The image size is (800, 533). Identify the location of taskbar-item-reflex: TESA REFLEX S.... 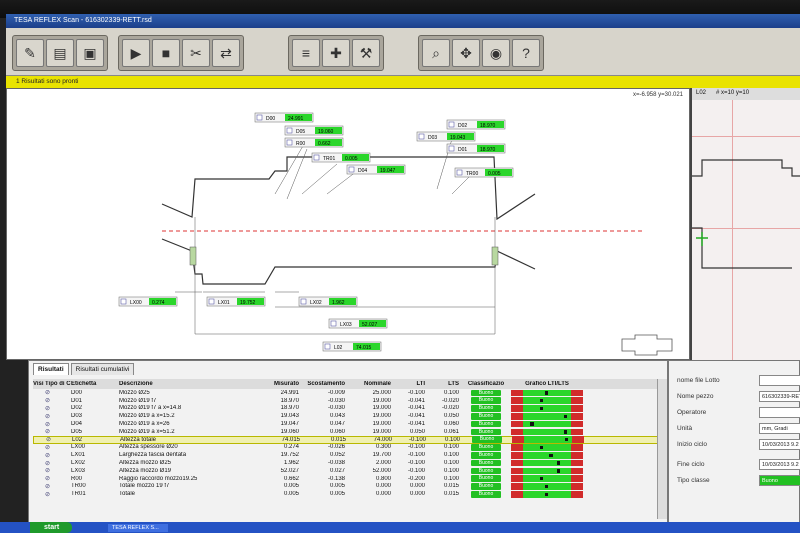
(138, 528).